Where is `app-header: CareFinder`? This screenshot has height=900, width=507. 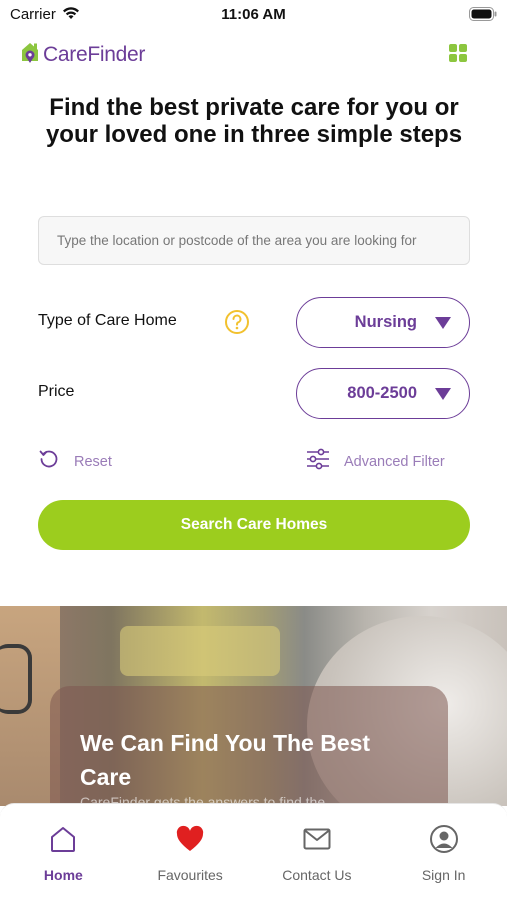 app-header: CareFinder is located at coordinates (253, 53).